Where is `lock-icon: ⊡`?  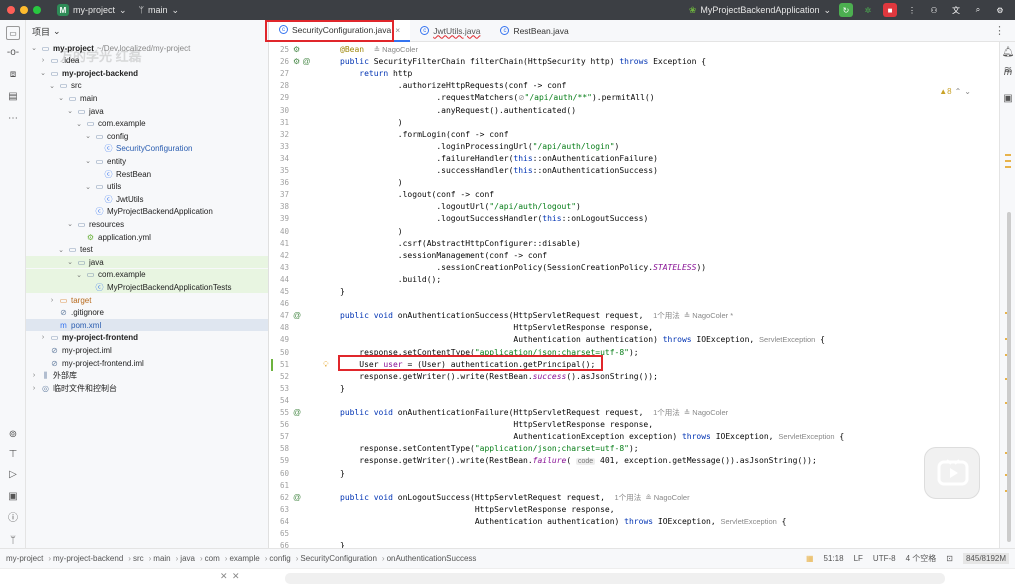
lock-icon: ⊡ is located at coordinates (949, 558).